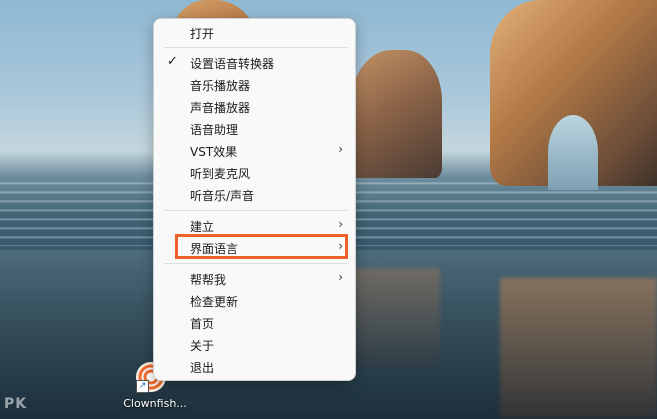 The width and height of the screenshot is (657, 419). Describe the element at coordinates (254, 322) in the screenshot. I see `menu-item-homepage: 首页` at that location.